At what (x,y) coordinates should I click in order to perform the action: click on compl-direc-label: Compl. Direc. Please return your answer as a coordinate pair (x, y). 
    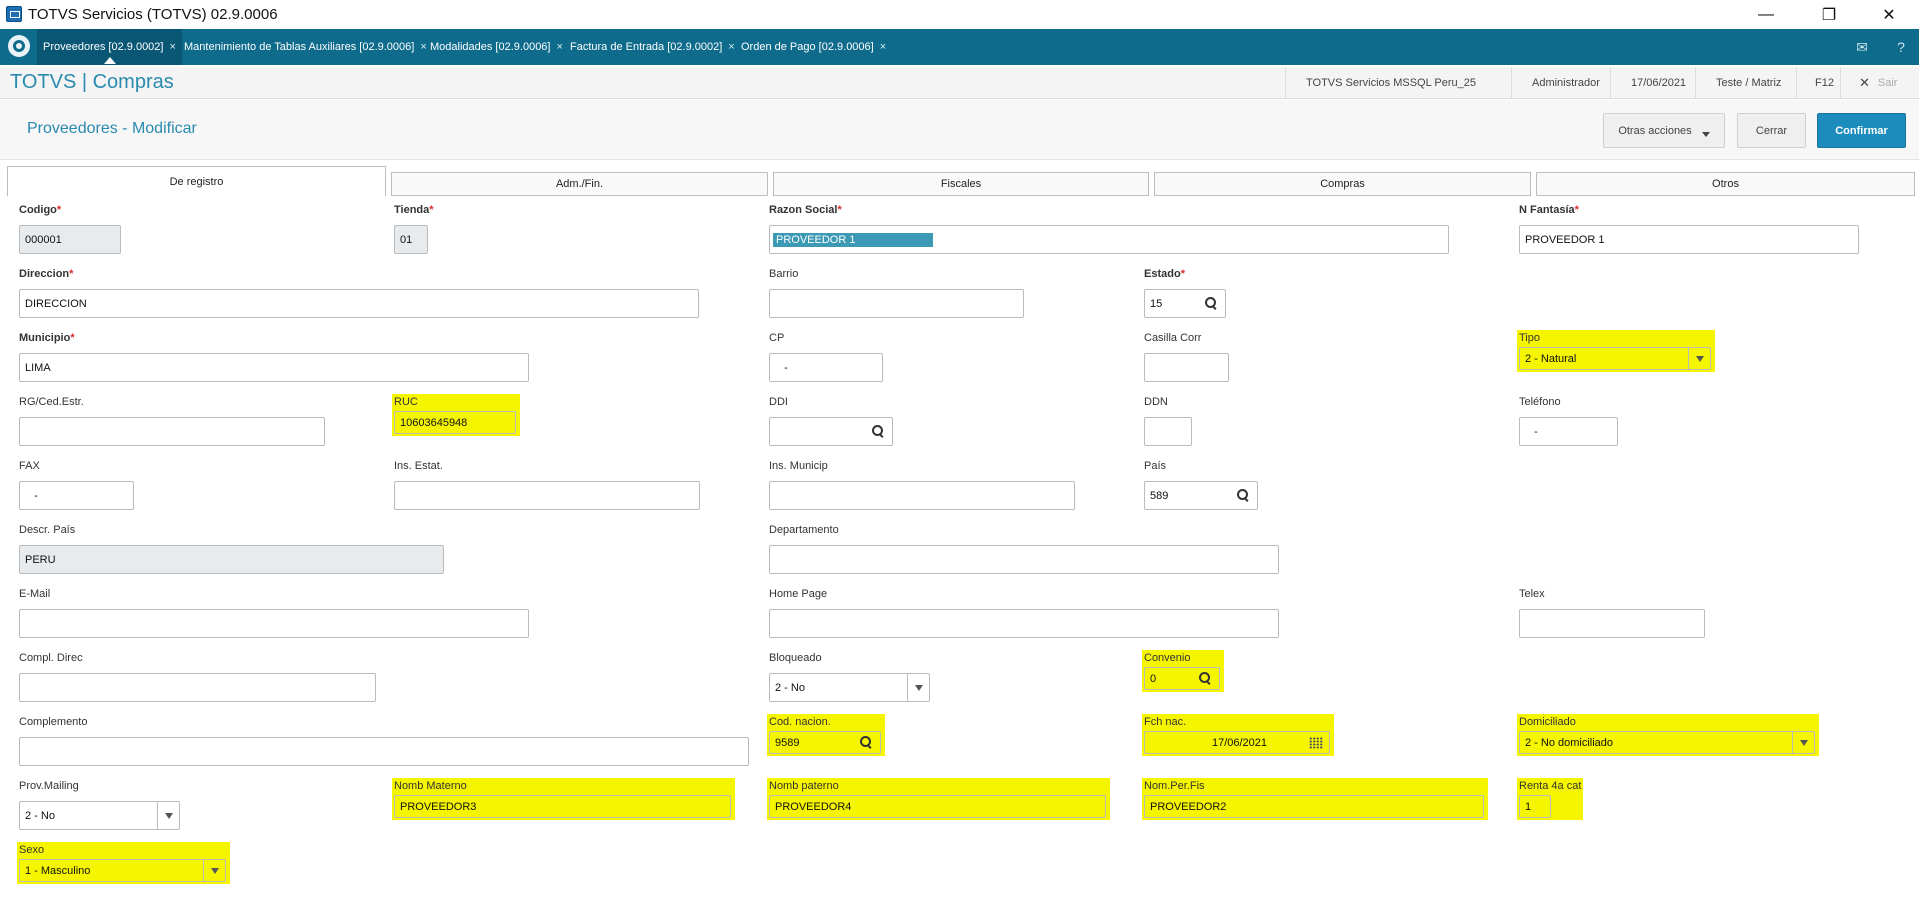
    Looking at the image, I should click on (51, 658).